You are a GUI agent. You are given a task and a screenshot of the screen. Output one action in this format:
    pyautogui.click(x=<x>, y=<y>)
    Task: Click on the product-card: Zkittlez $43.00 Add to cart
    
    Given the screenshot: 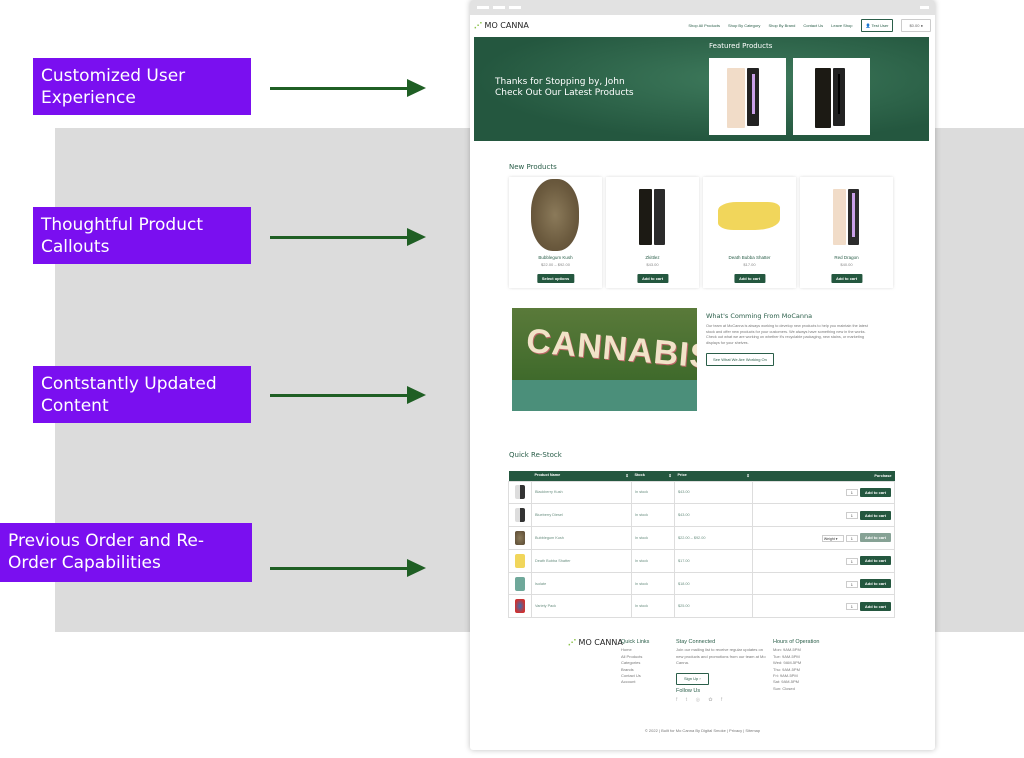 What is the action you would take?
    pyautogui.click(x=652, y=232)
    